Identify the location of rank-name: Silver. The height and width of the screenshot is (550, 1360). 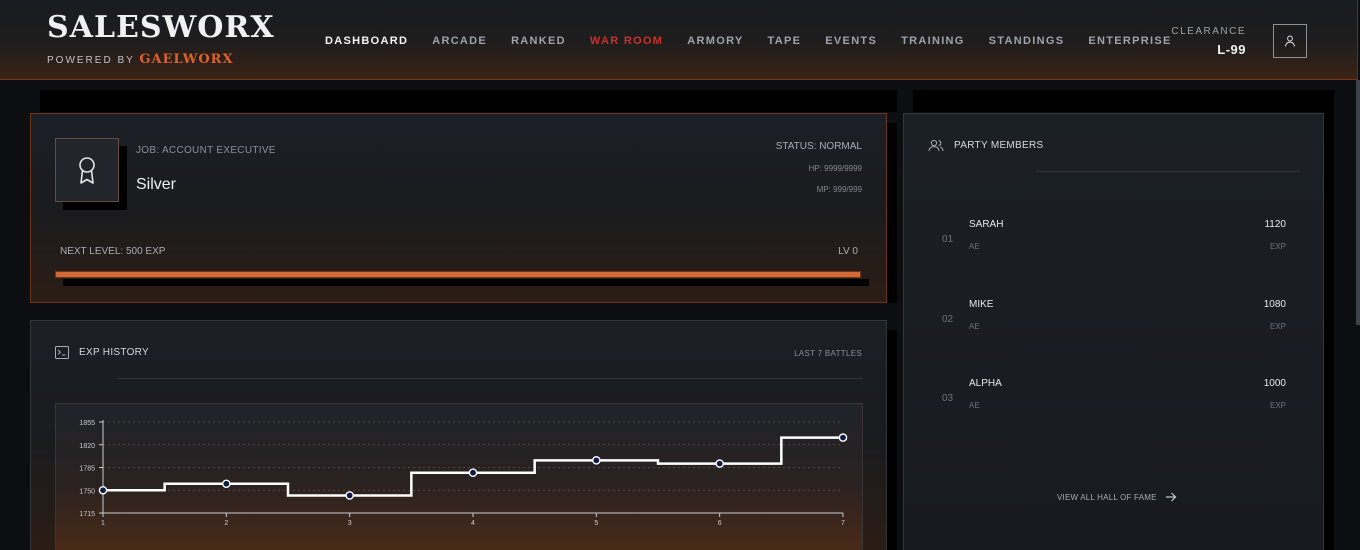
(156, 184).